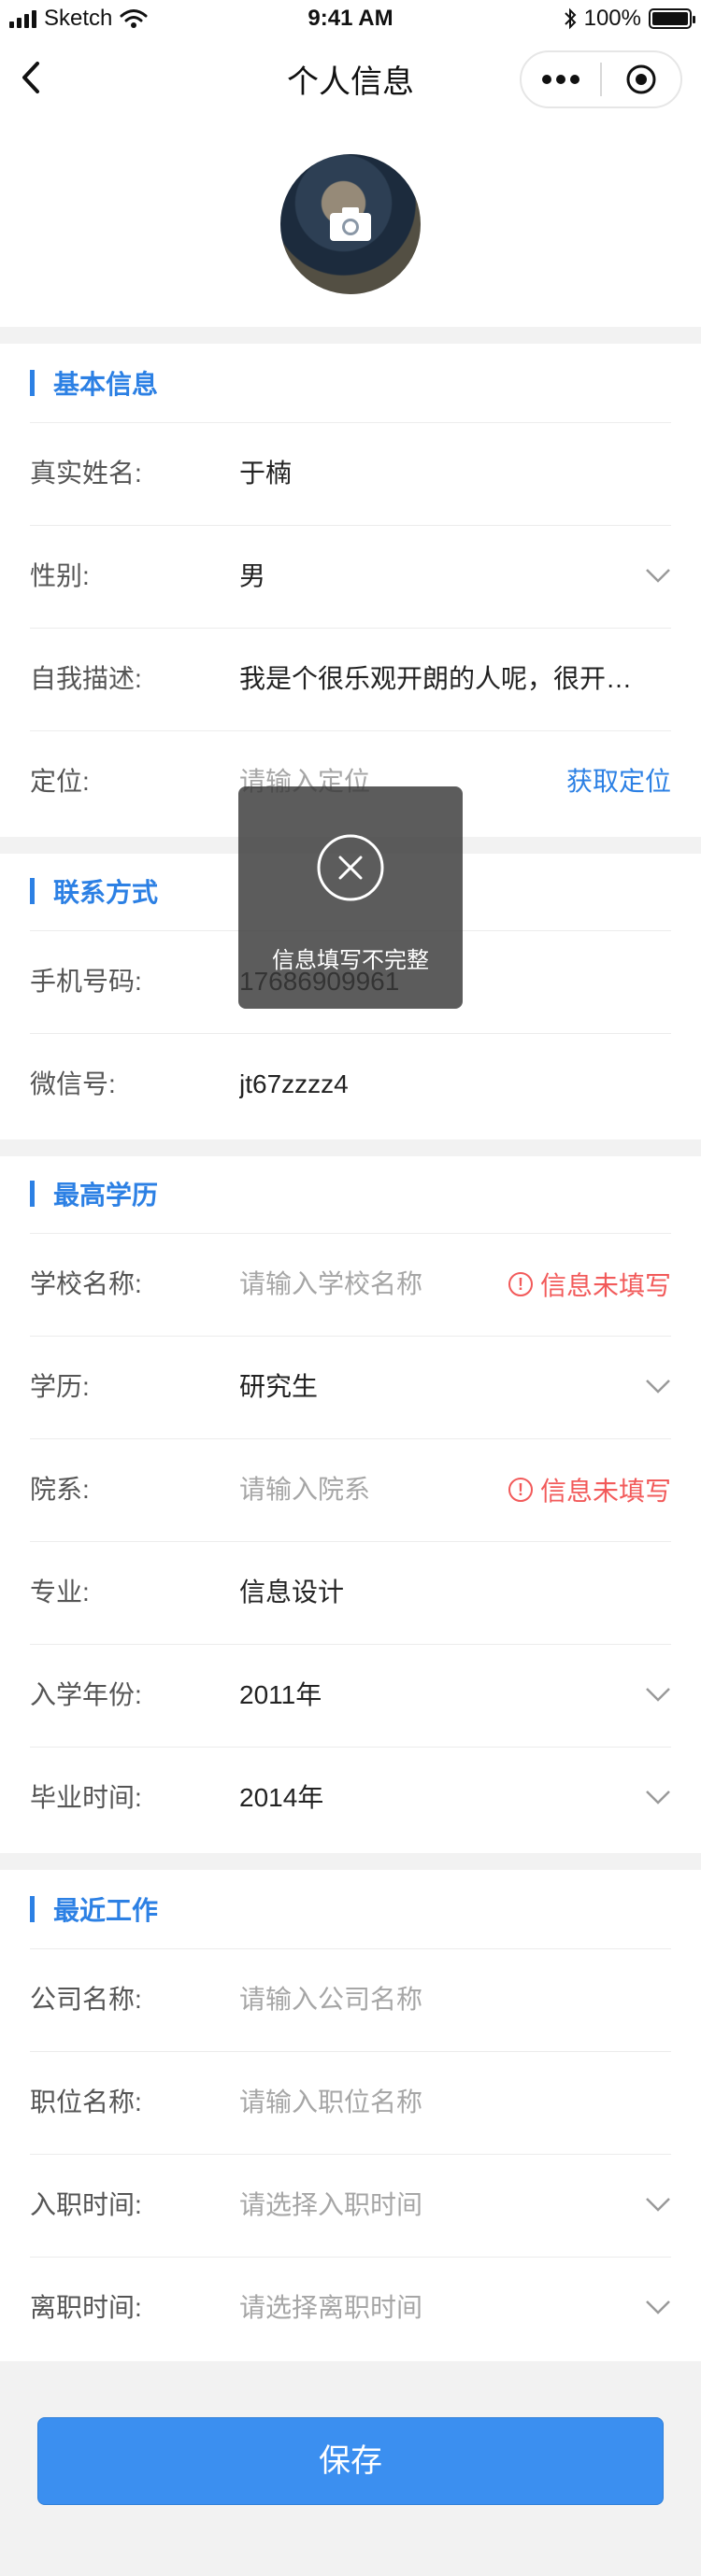  Describe the element at coordinates (350, 473) in the screenshot. I see `row-real-name: 真实姓名: 于楠` at that location.